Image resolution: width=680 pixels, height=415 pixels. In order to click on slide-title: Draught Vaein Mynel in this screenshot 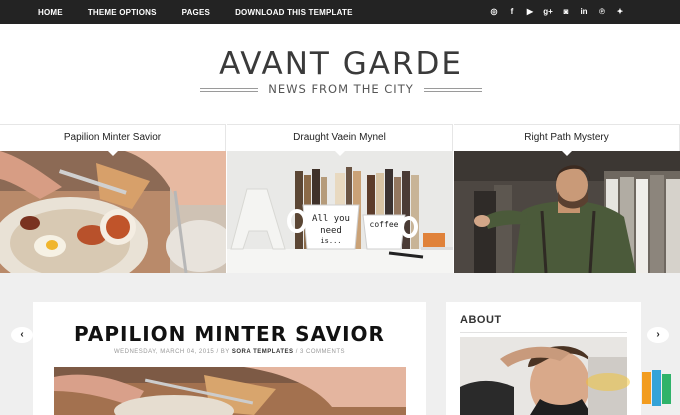, I will do `click(339, 137)`.